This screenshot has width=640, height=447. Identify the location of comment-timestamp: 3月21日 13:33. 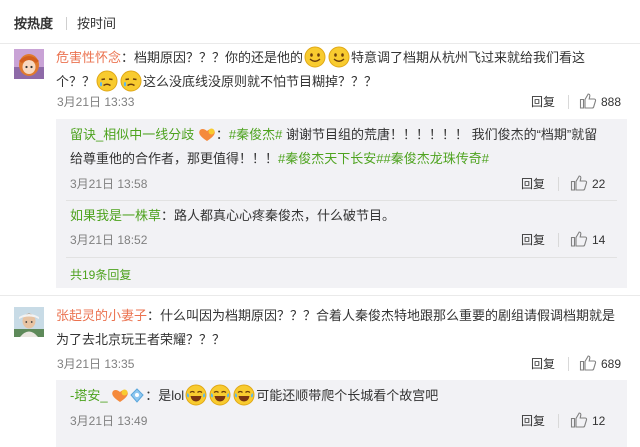
(96, 102).